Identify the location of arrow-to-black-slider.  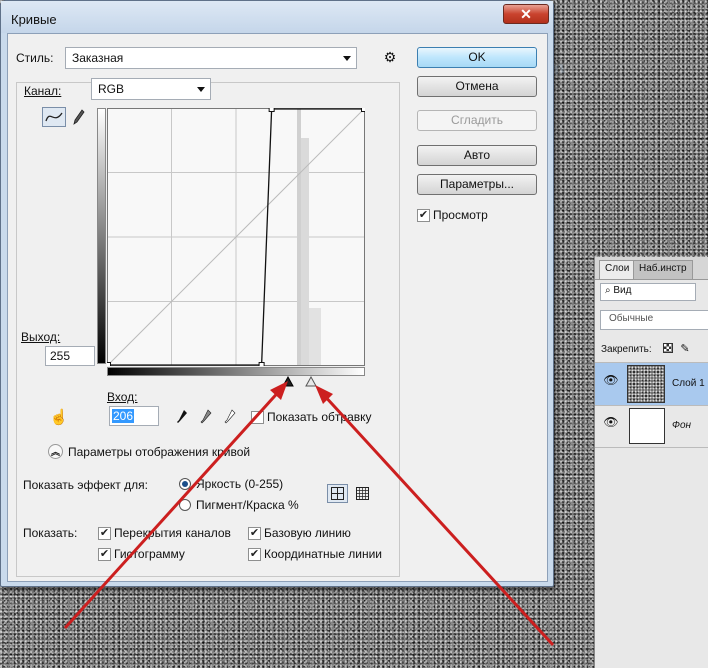
(173, 508).